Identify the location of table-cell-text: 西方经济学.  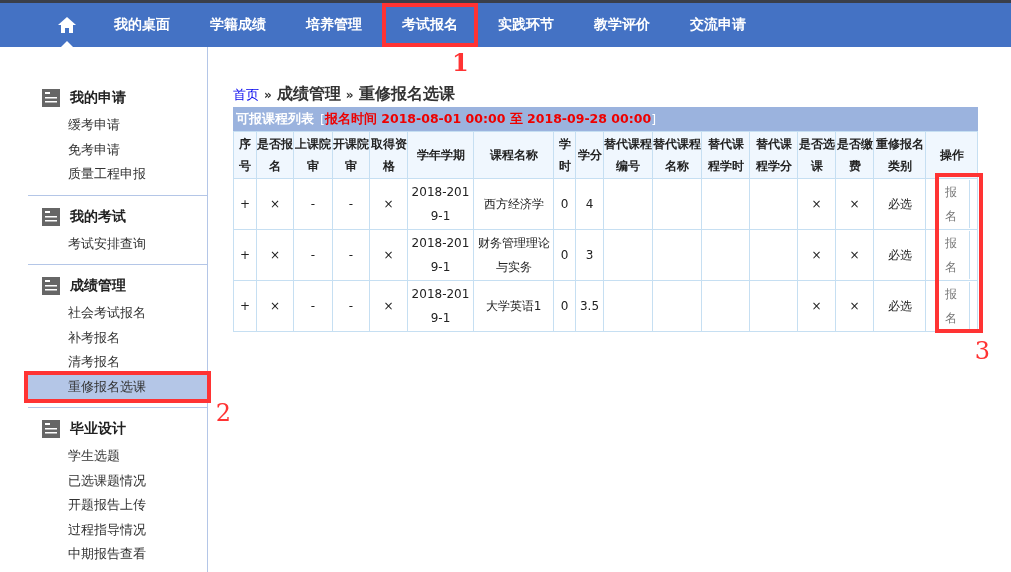
(513, 204).